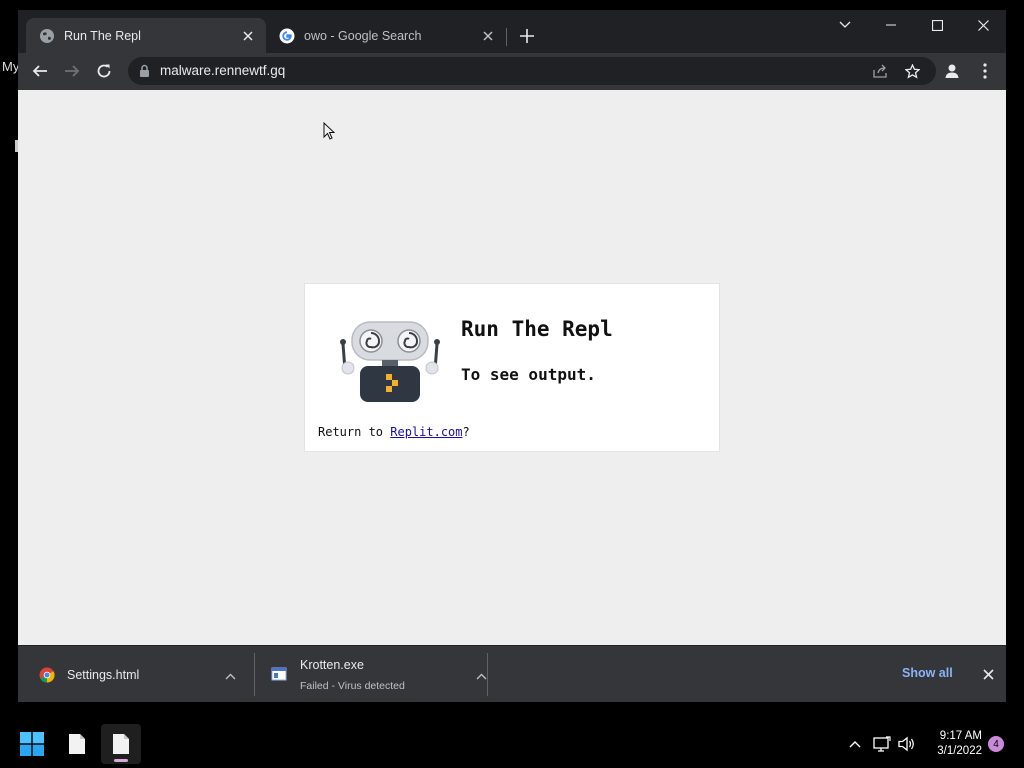  What do you see at coordinates (512, 744) in the screenshot?
I see `taskbar: 9:17 AM 3/1/2022 4` at bounding box center [512, 744].